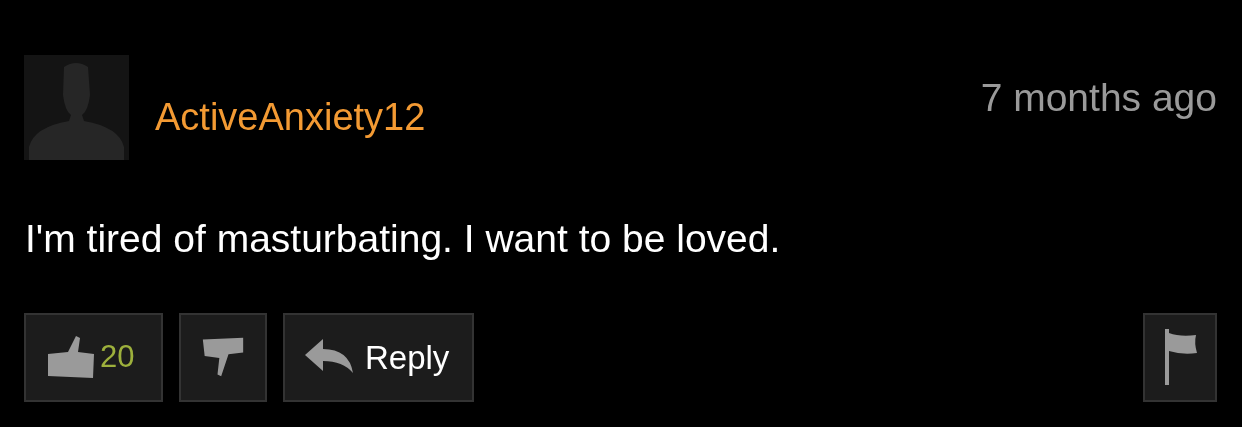 The height and width of the screenshot is (427, 1242). What do you see at coordinates (378, 357) in the screenshot?
I see `reply-button: Reply` at bounding box center [378, 357].